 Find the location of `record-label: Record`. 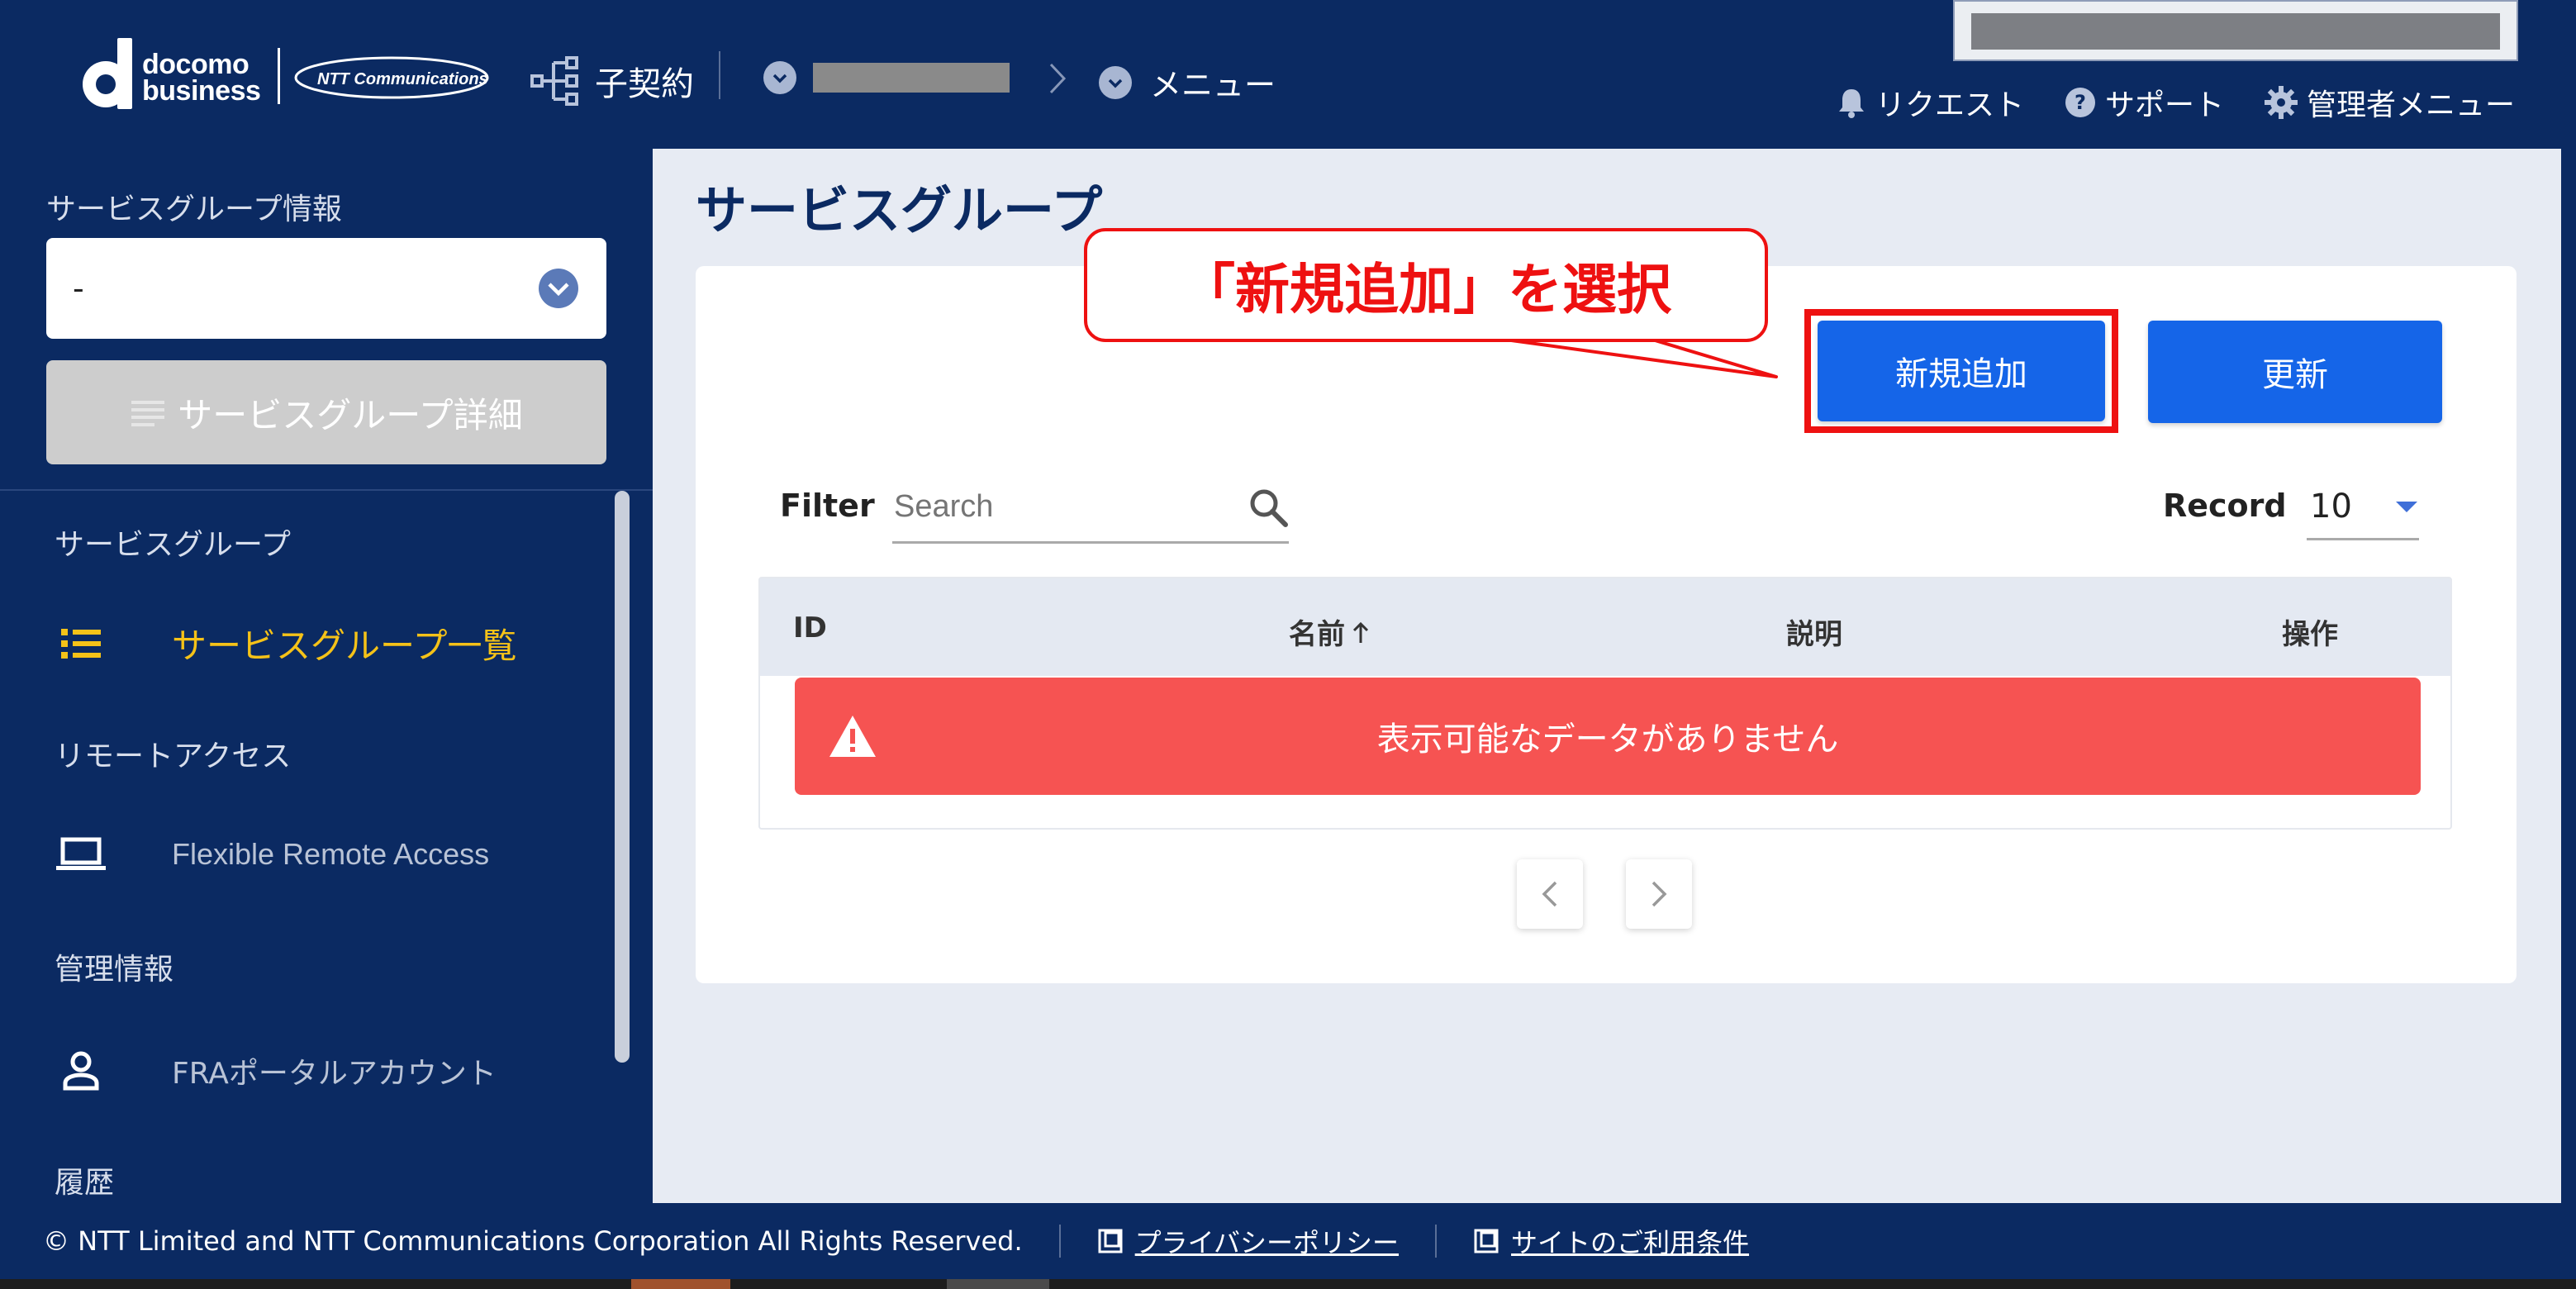

record-label: Record is located at coordinates (2225, 506).